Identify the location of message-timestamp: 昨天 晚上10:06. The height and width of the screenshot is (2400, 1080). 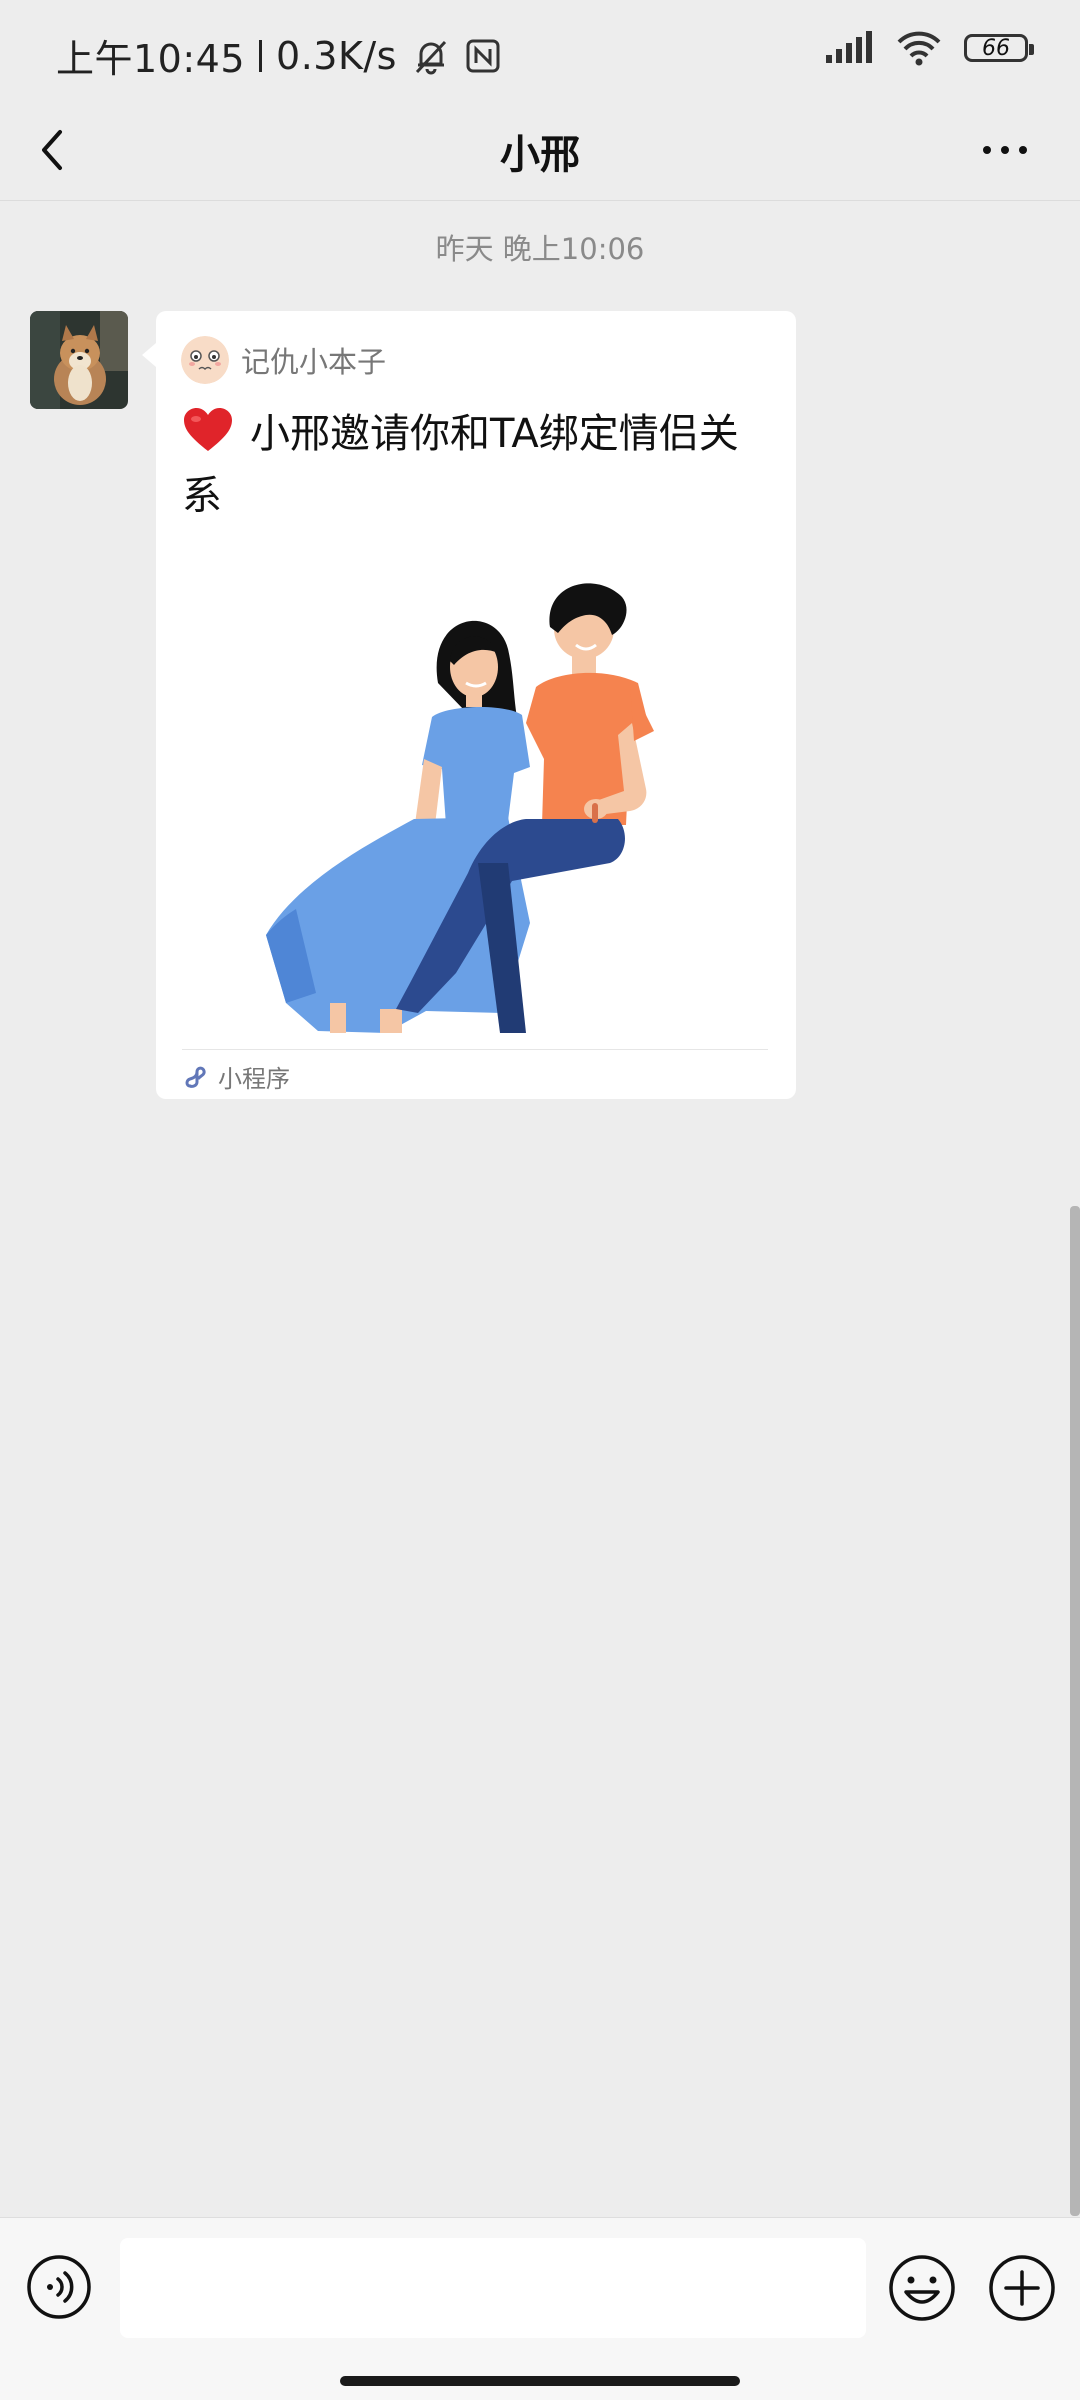
(540, 249).